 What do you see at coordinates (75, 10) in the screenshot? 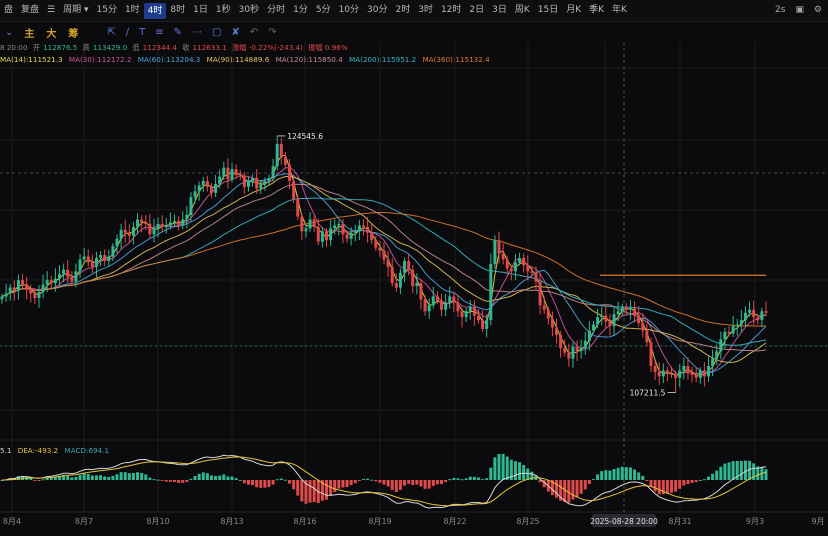
I see `timeframe-3: 周期 ▾` at bounding box center [75, 10].